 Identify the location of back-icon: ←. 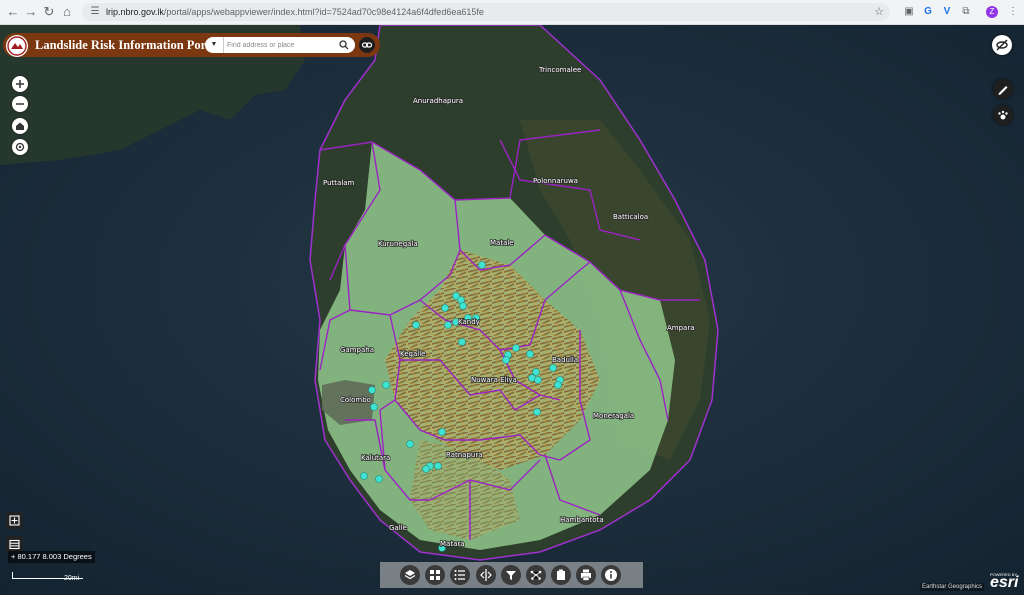
(13, 12).